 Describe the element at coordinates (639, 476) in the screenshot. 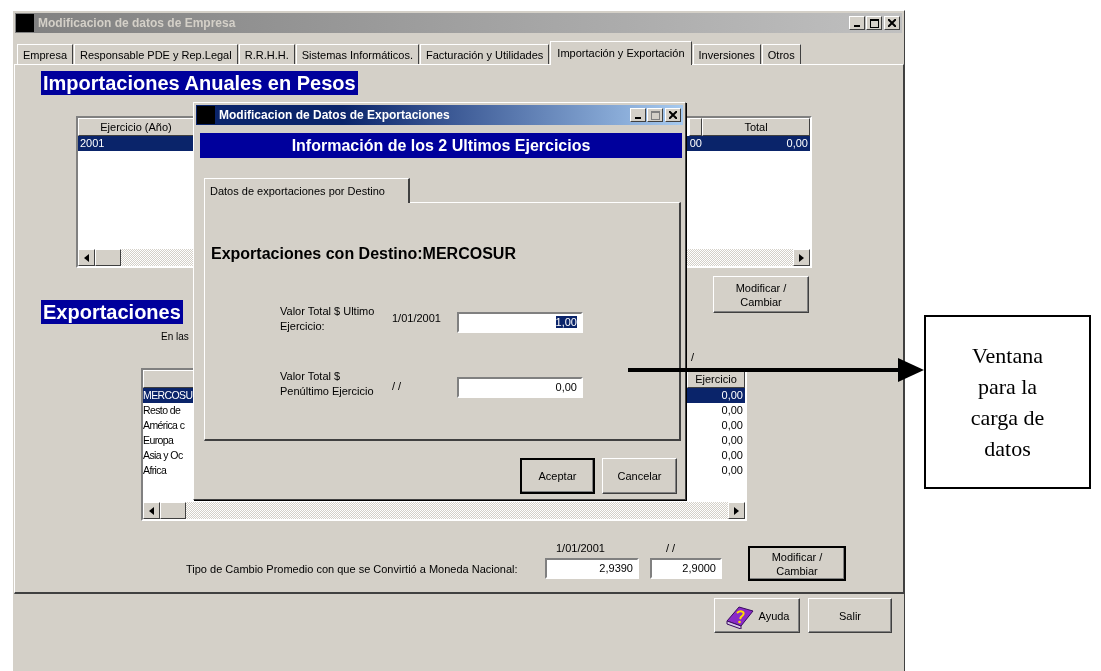

I see `dialog-button: Cancelar` at that location.